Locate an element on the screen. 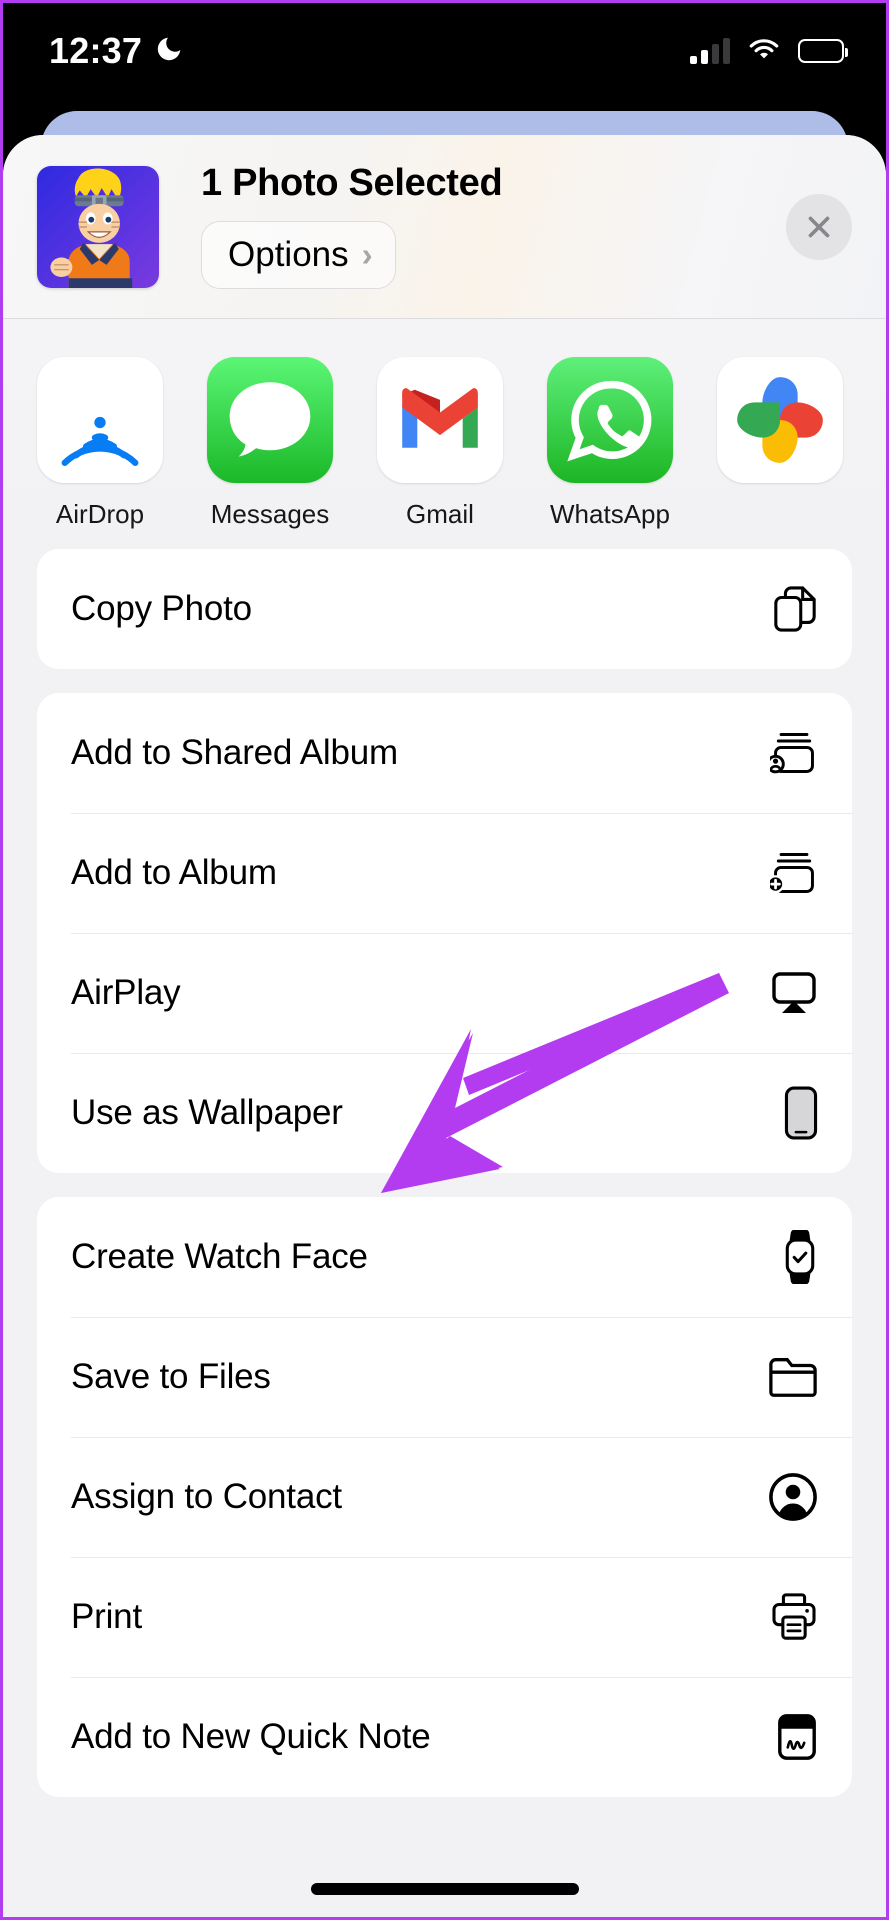 This screenshot has width=889, height=1920. action-row-add-to-album: Add to Album is located at coordinates (444, 873).